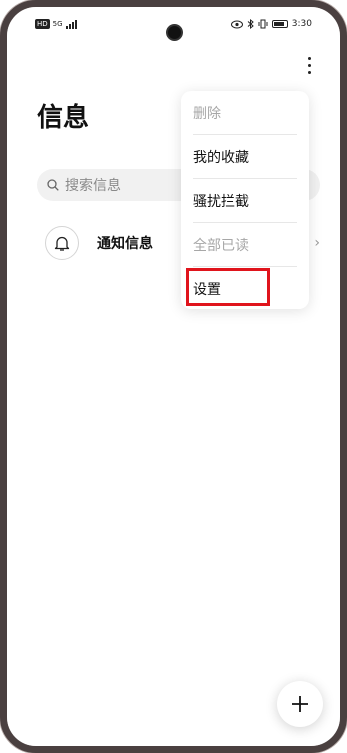  Describe the element at coordinates (250, 24) in the screenshot. I see `bluetooth-icon` at that location.